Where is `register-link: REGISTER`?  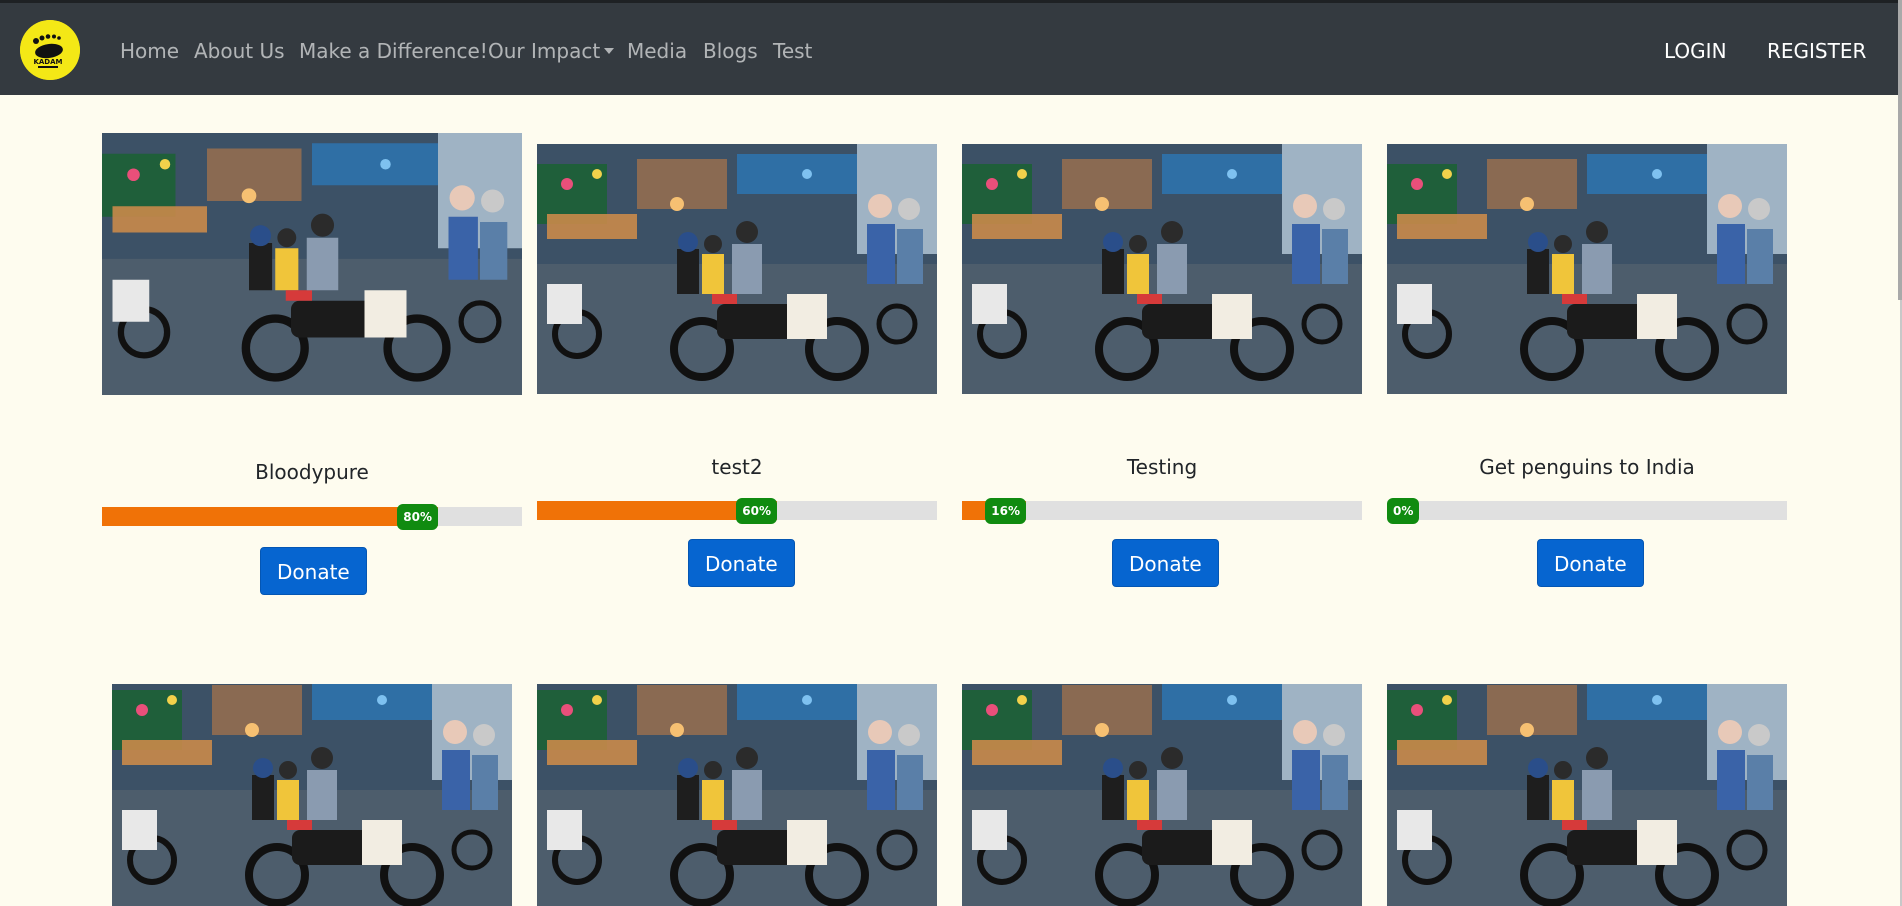
register-link: REGISTER is located at coordinates (1816, 51).